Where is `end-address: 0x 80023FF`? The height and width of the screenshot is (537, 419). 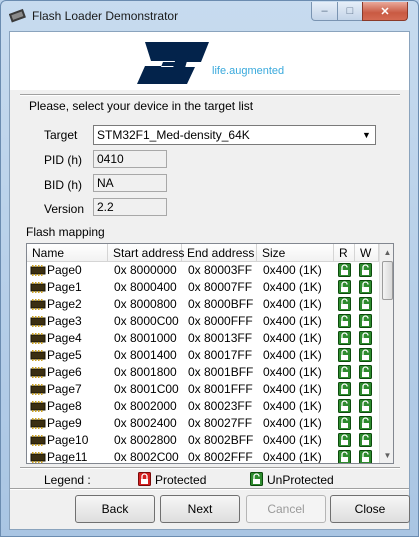 end-address: 0x 80023FF is located at coordinates (220, 406).